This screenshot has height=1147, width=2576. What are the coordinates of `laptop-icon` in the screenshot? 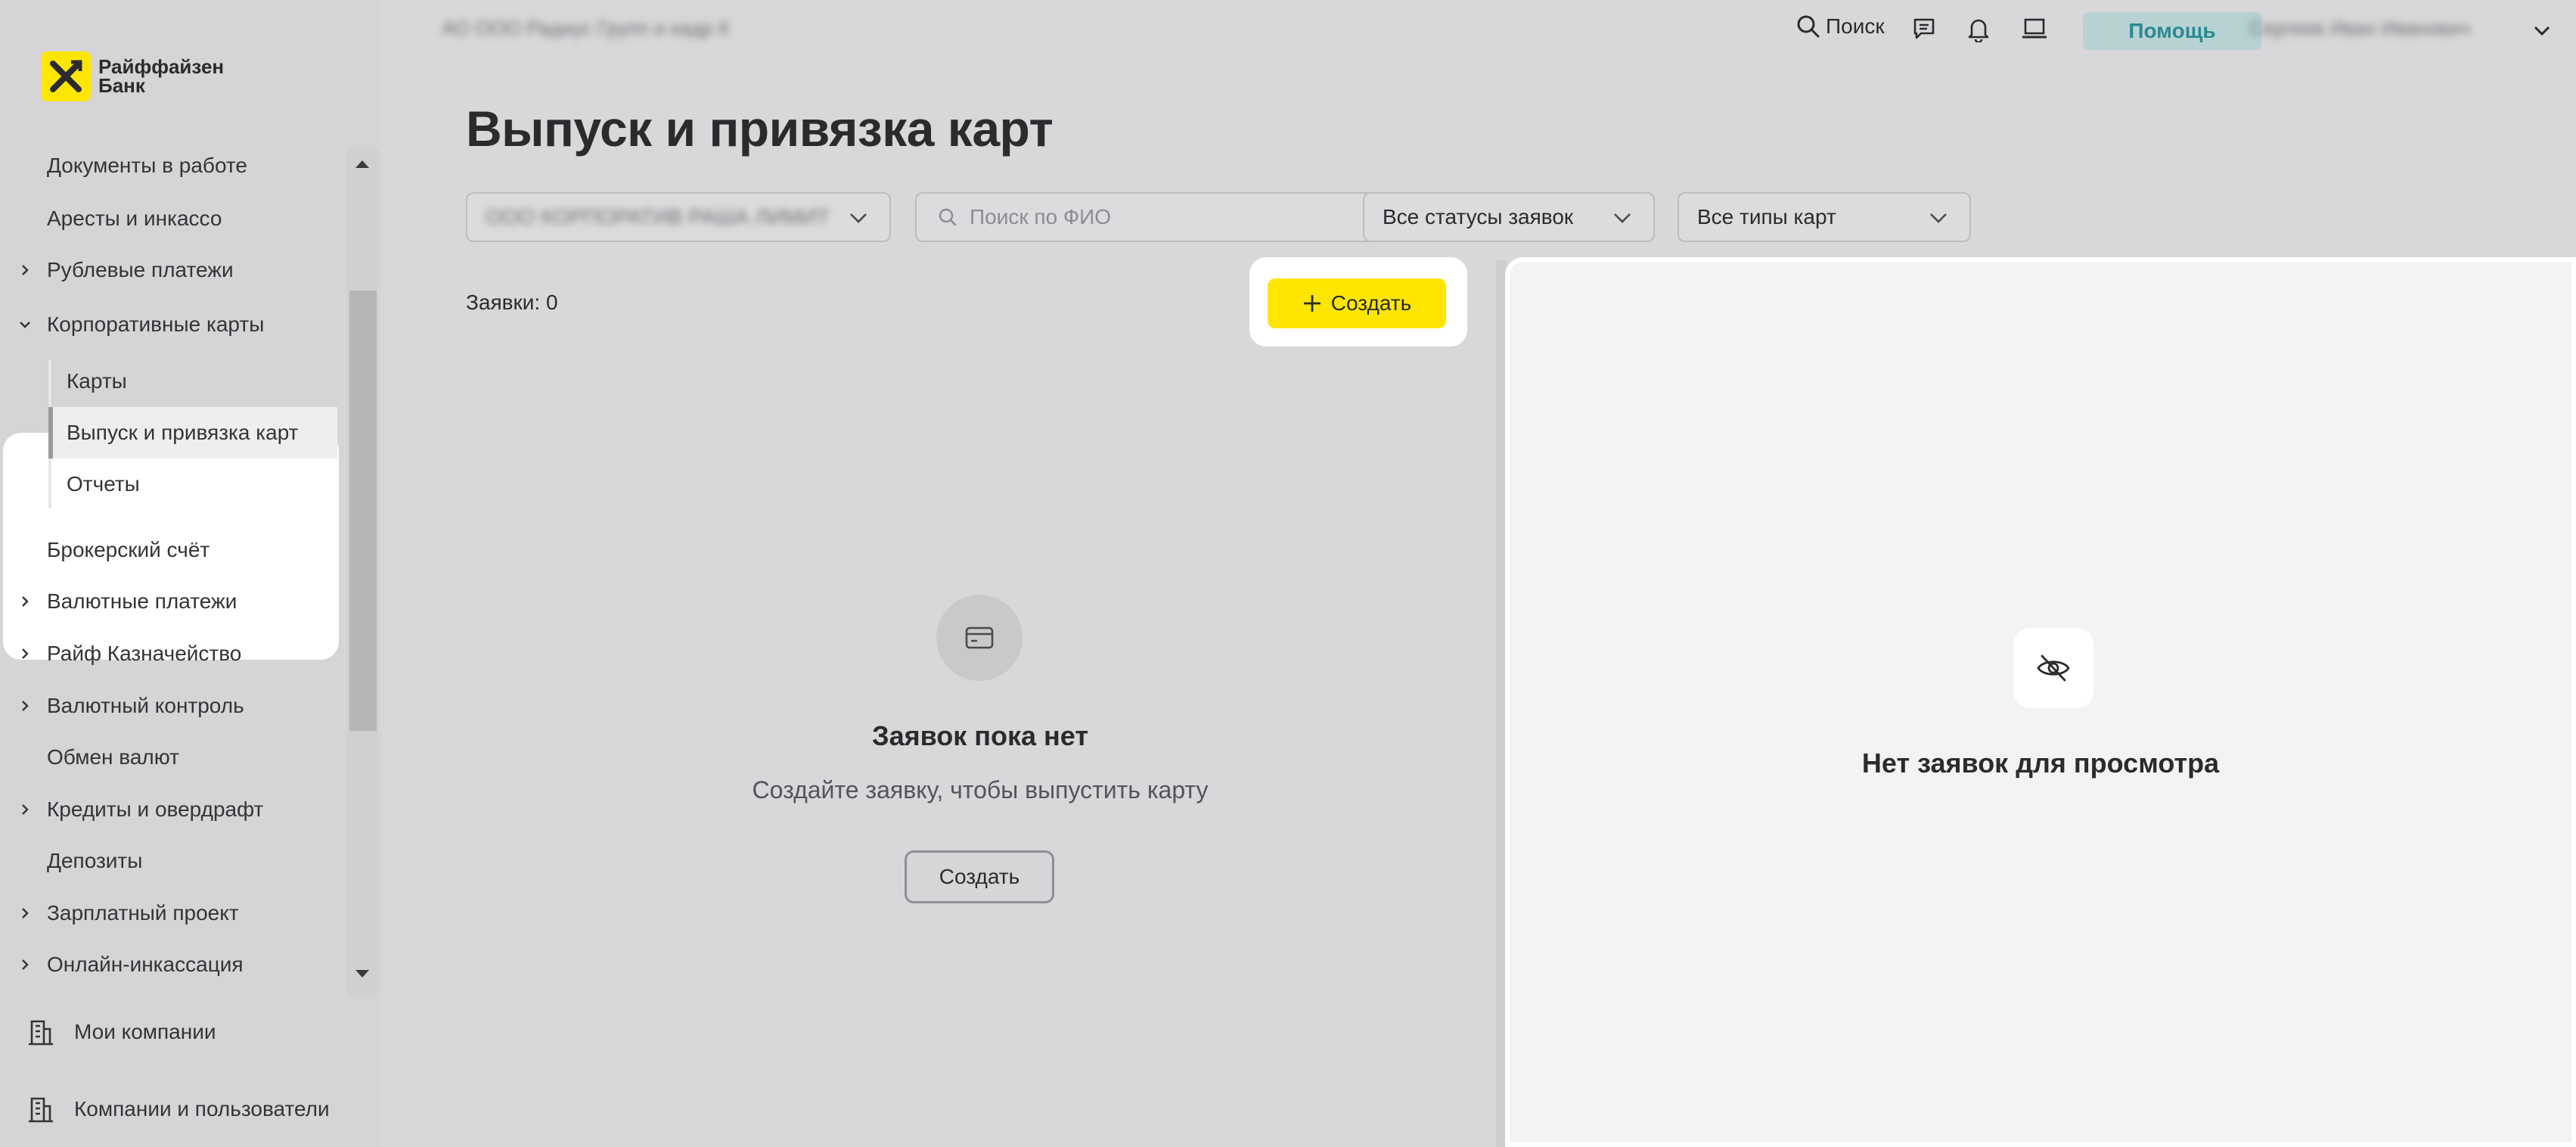 It's located at (2034, 29).